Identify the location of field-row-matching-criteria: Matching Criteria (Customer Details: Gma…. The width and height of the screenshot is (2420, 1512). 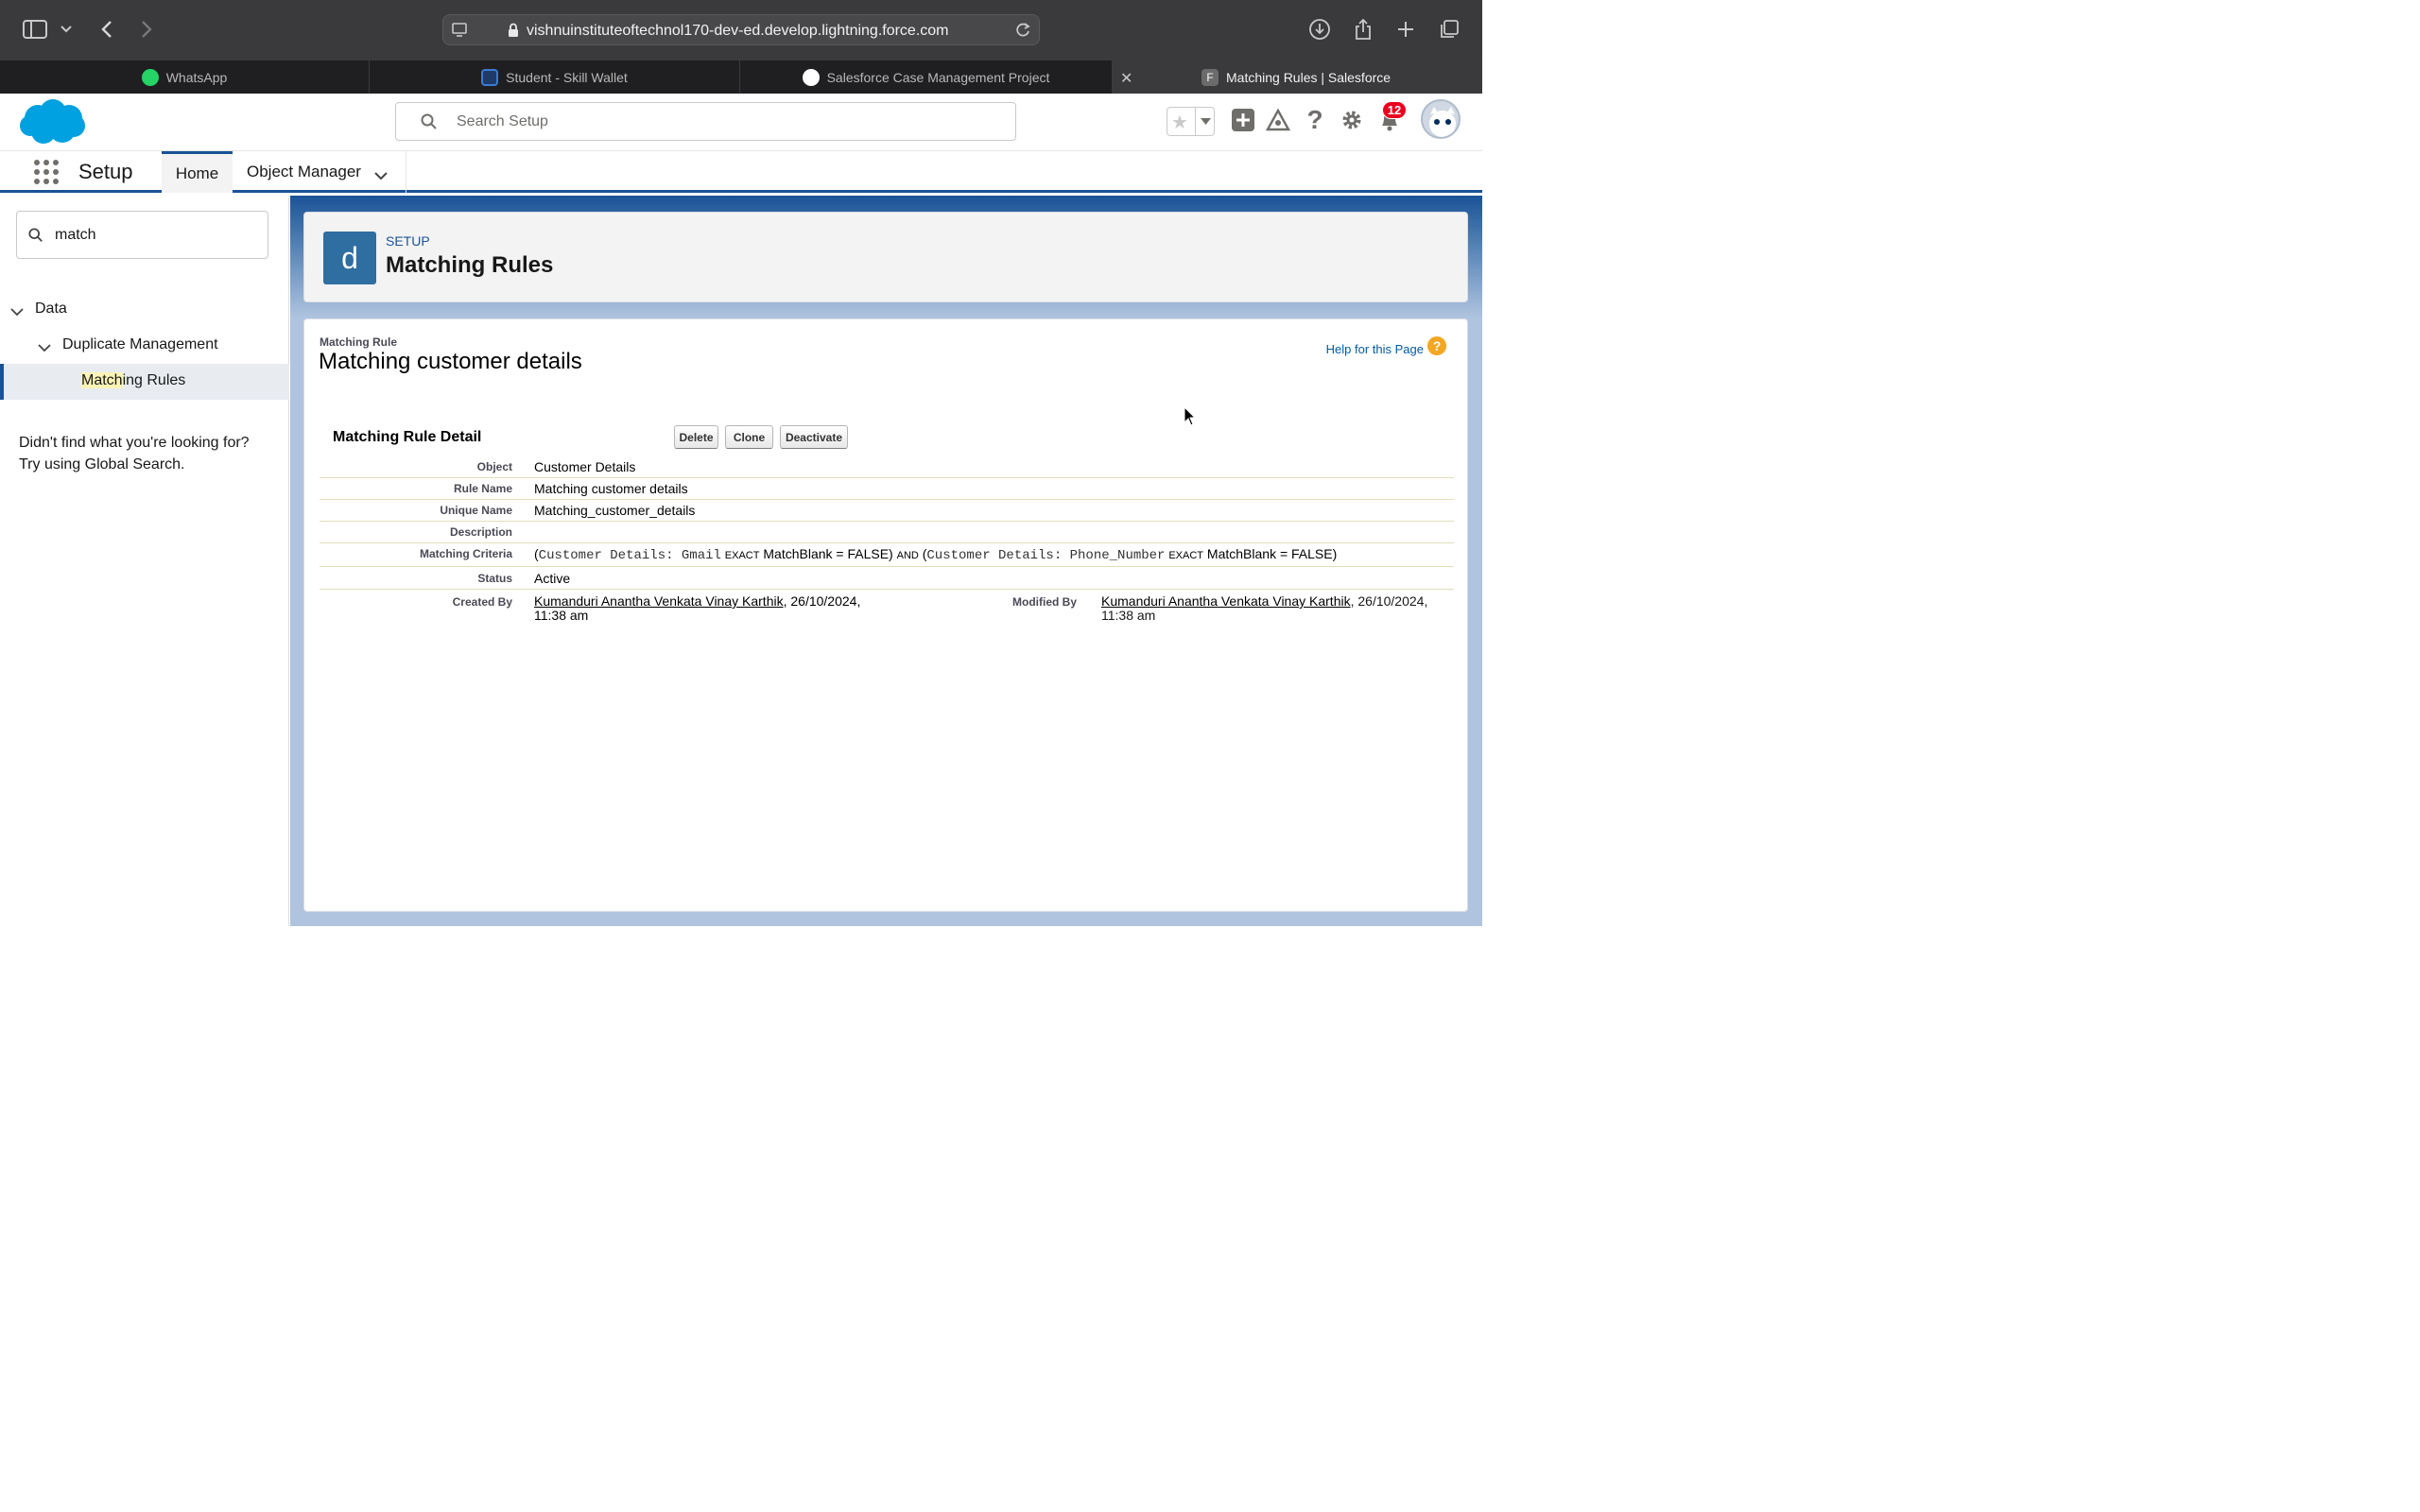
(887, 555).